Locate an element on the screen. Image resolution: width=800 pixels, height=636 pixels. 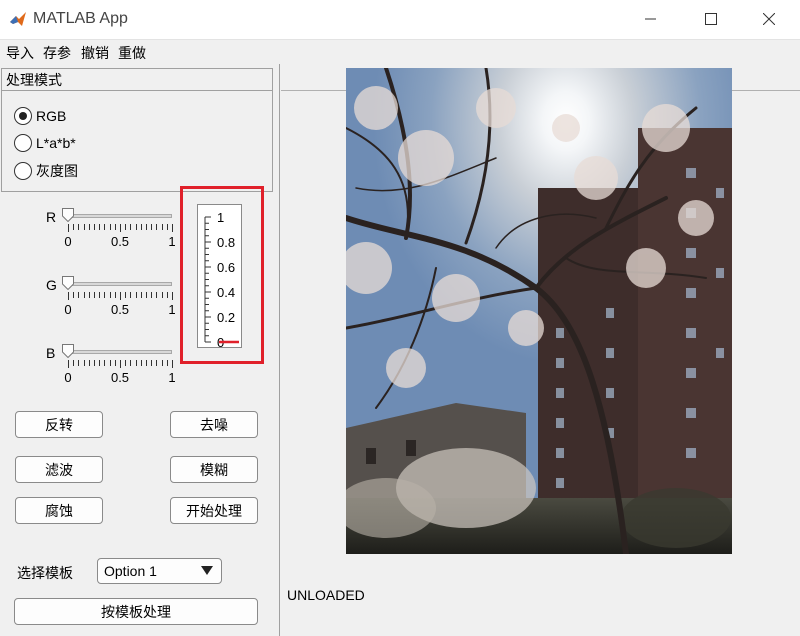
close-icon is located at coordinates (769, 19).